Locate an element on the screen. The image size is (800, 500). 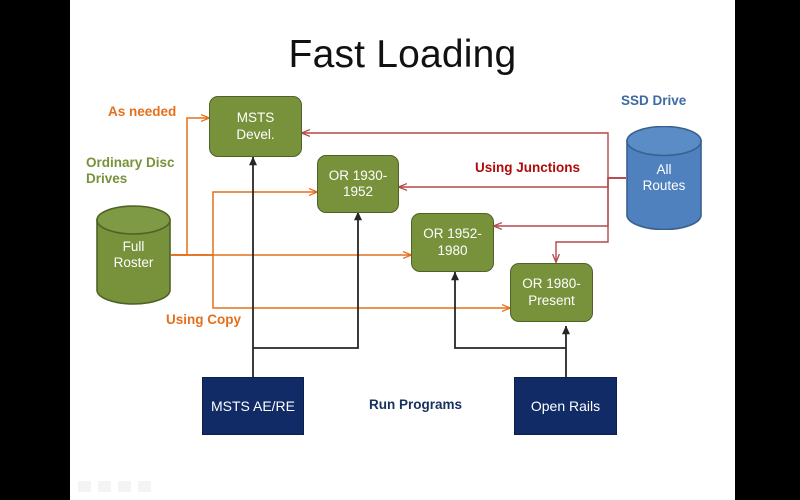
arrow-routes-to-or-1930 is located at coordinates (512, 182).